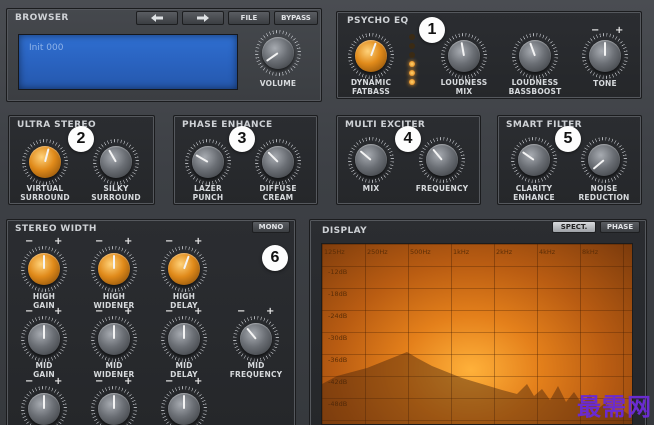  What do you see at coordinates (44, 269) in the screenshot?
I see `high-gain-knob` at bounding box center [44, 269].